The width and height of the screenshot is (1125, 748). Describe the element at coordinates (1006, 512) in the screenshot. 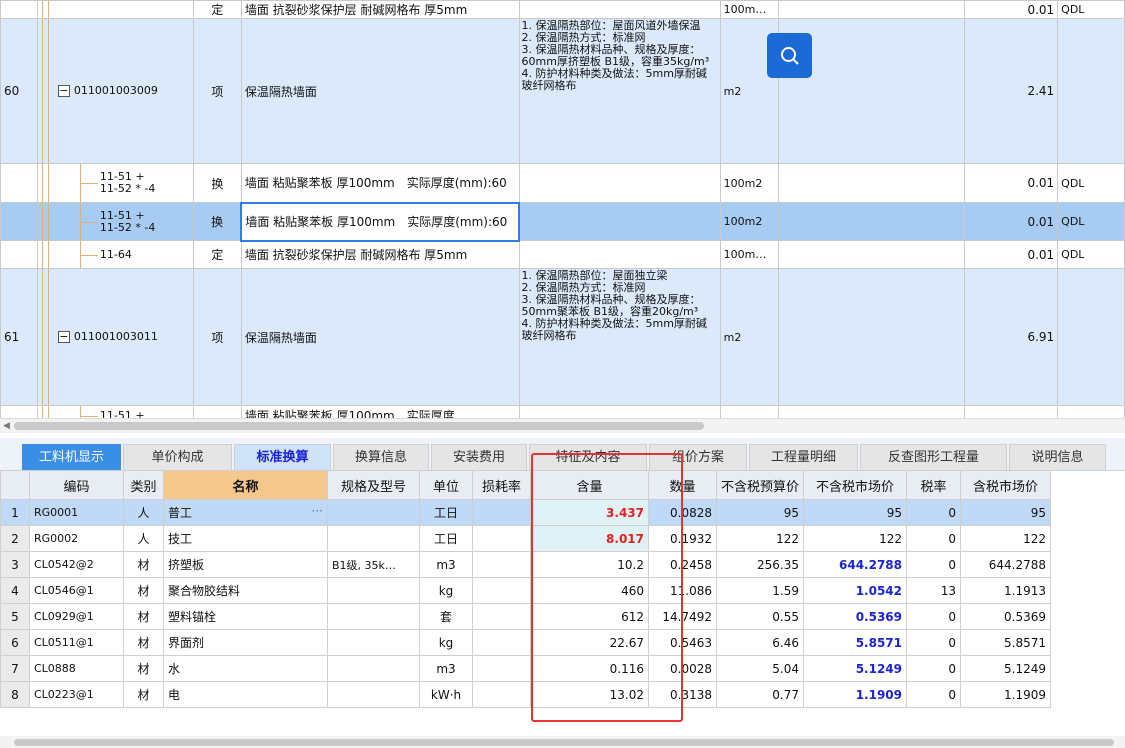

I see `taxm-cell: 95` at that location.